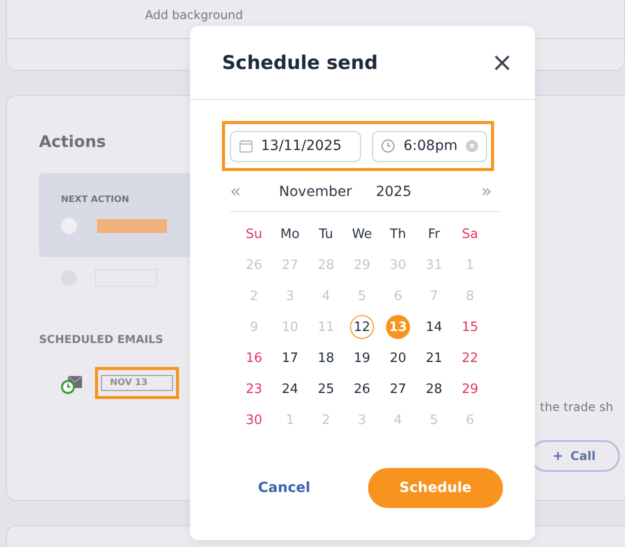  What do you see at coordinates (284, 488) in the screenshot?
I see `cancel-button: Cancel` at bounding box center [284, 488].